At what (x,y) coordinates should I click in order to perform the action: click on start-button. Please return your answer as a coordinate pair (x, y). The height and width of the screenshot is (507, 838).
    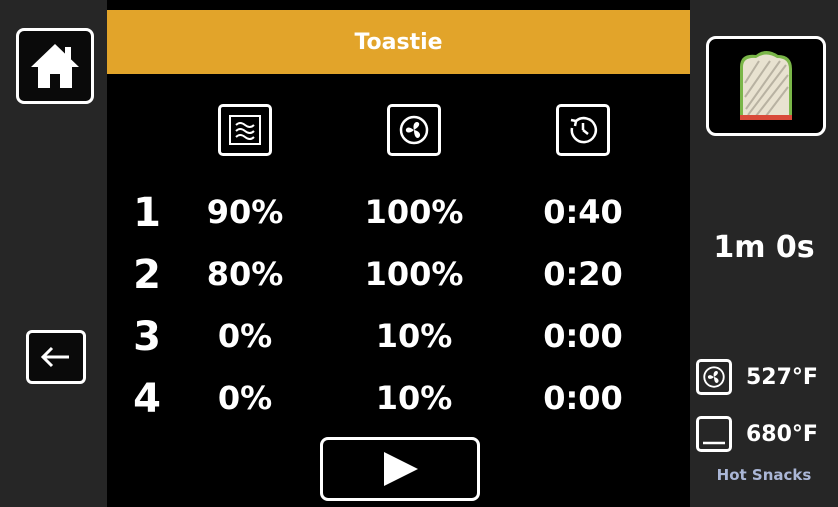
    Looking at the image, I should click on (400, 469).